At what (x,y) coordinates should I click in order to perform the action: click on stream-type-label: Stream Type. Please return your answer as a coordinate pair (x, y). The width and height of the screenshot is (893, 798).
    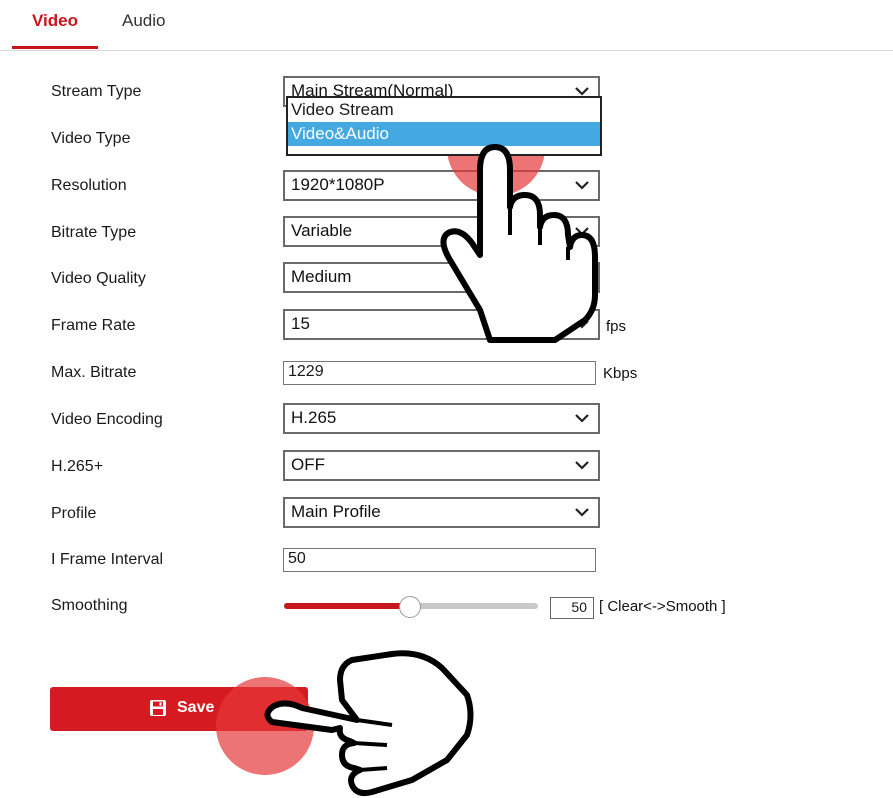
    Looking at the image, I should click on (96, 91).